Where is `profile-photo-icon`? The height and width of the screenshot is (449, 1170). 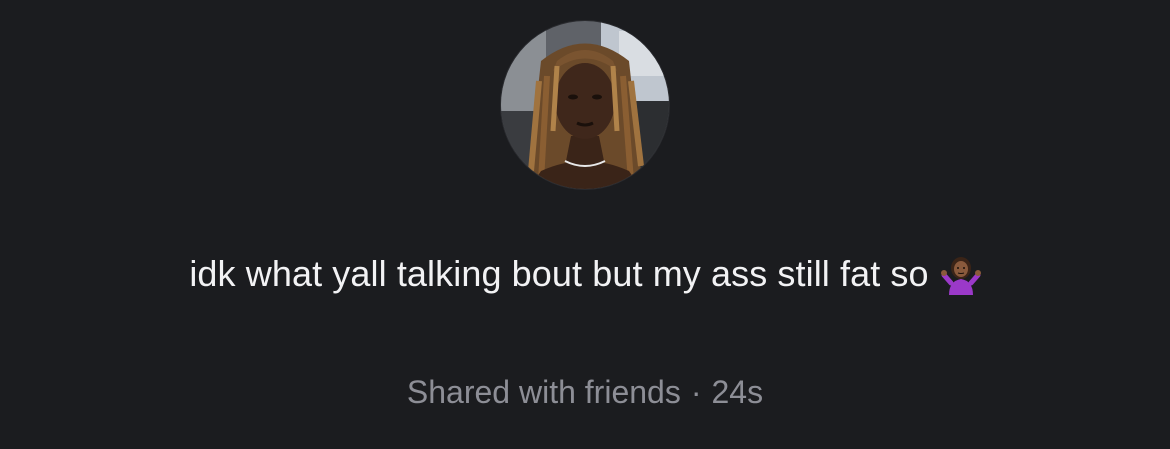
profile-photo-icon is located at coordinates (585, 105).